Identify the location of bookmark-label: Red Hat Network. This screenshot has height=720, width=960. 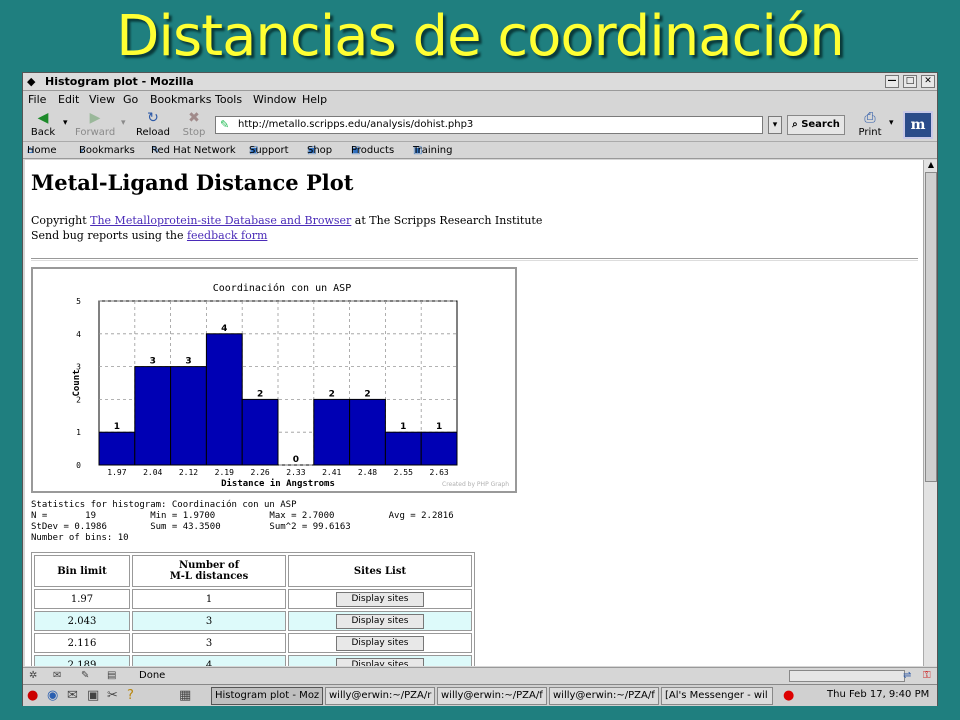
(193, 150).